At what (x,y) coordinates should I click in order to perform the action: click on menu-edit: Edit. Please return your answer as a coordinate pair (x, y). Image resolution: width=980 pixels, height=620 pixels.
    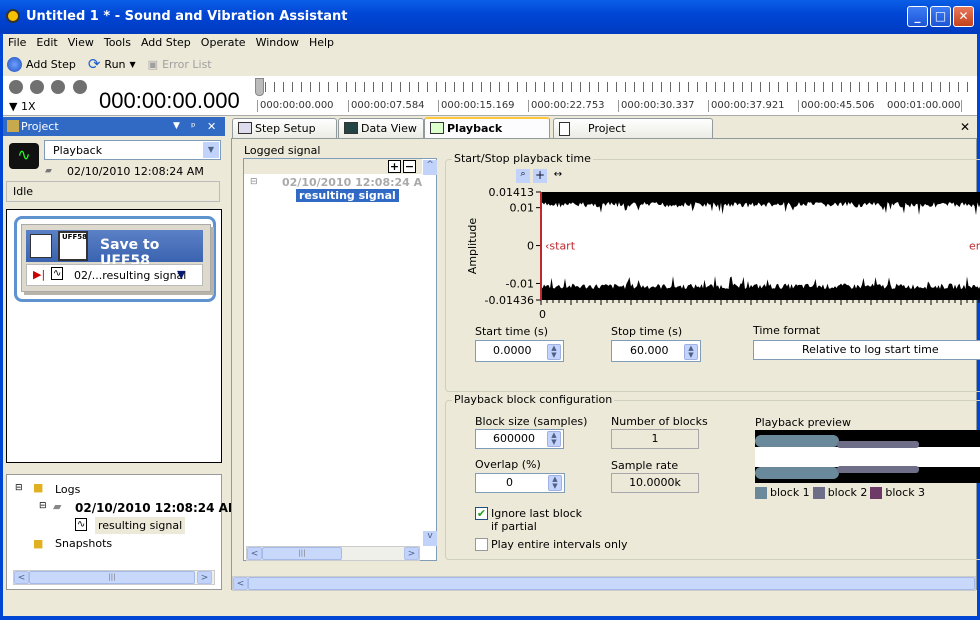
    Looking at the image, I should click on (46, 43).